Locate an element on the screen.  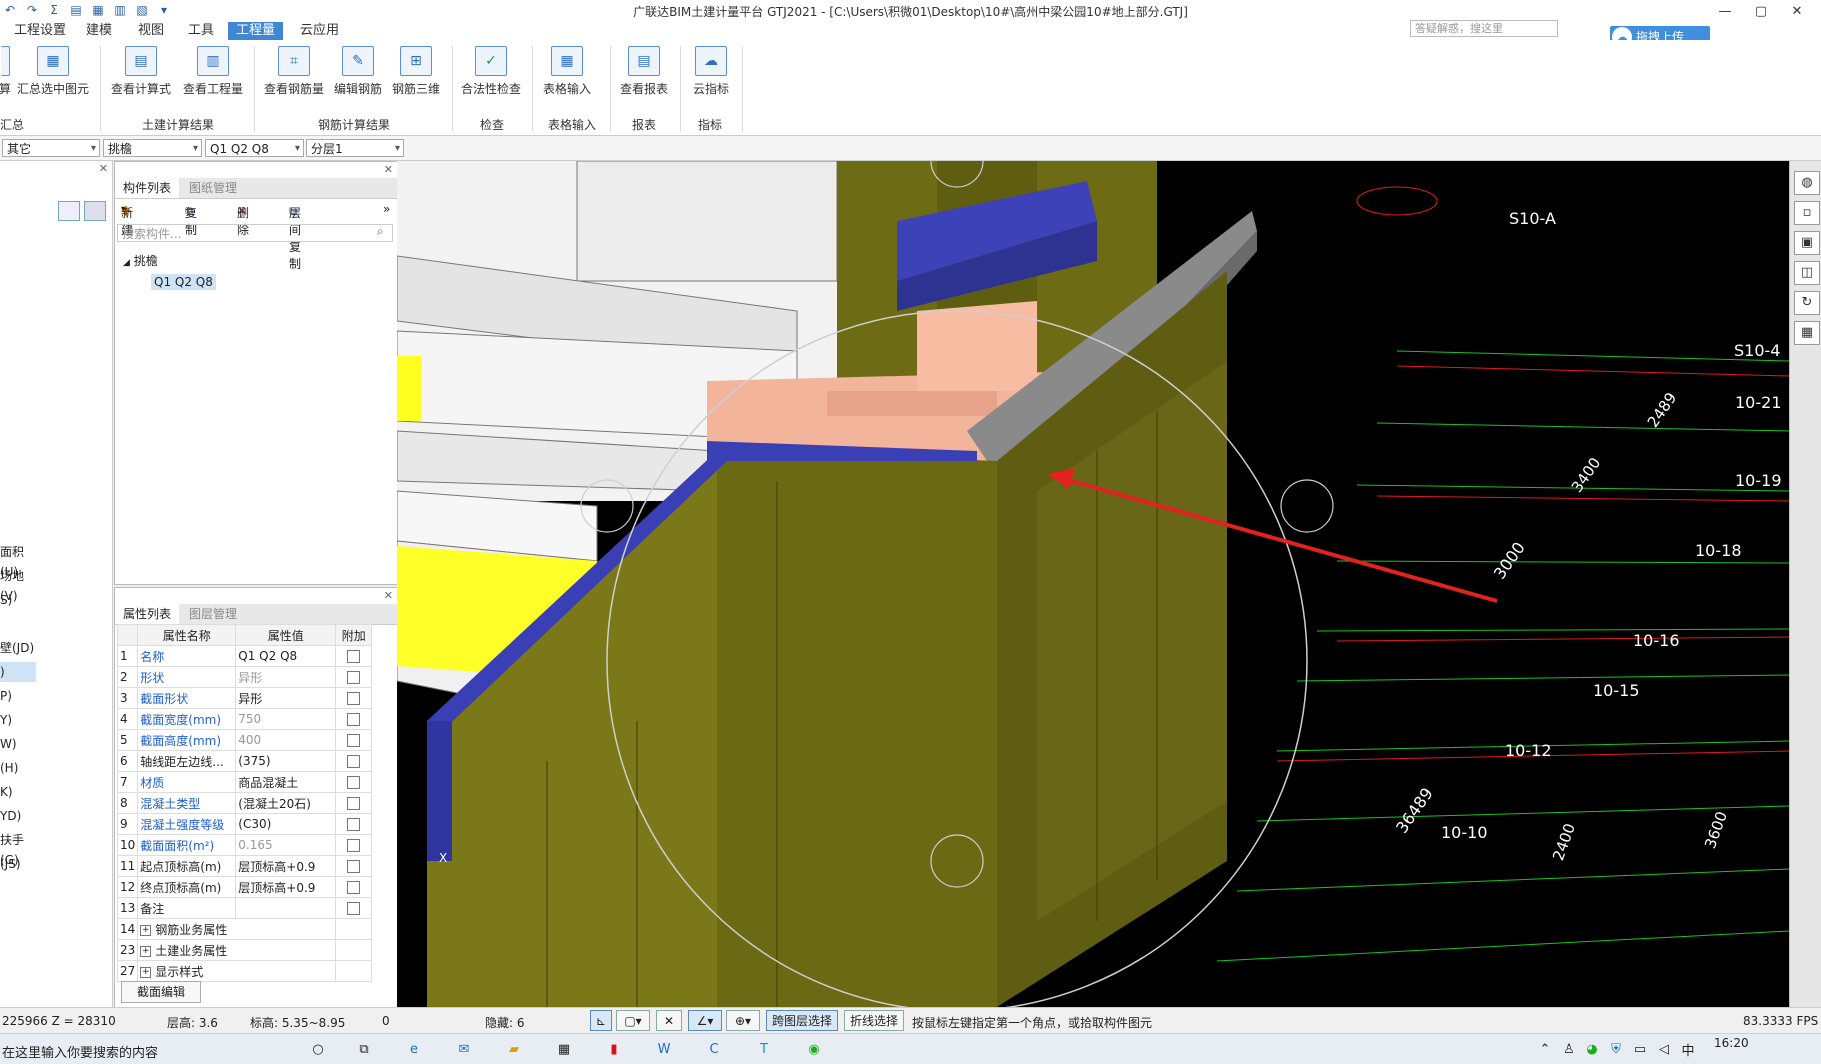
nav-item: 扶手(G) is located at coordinates (18, 848).